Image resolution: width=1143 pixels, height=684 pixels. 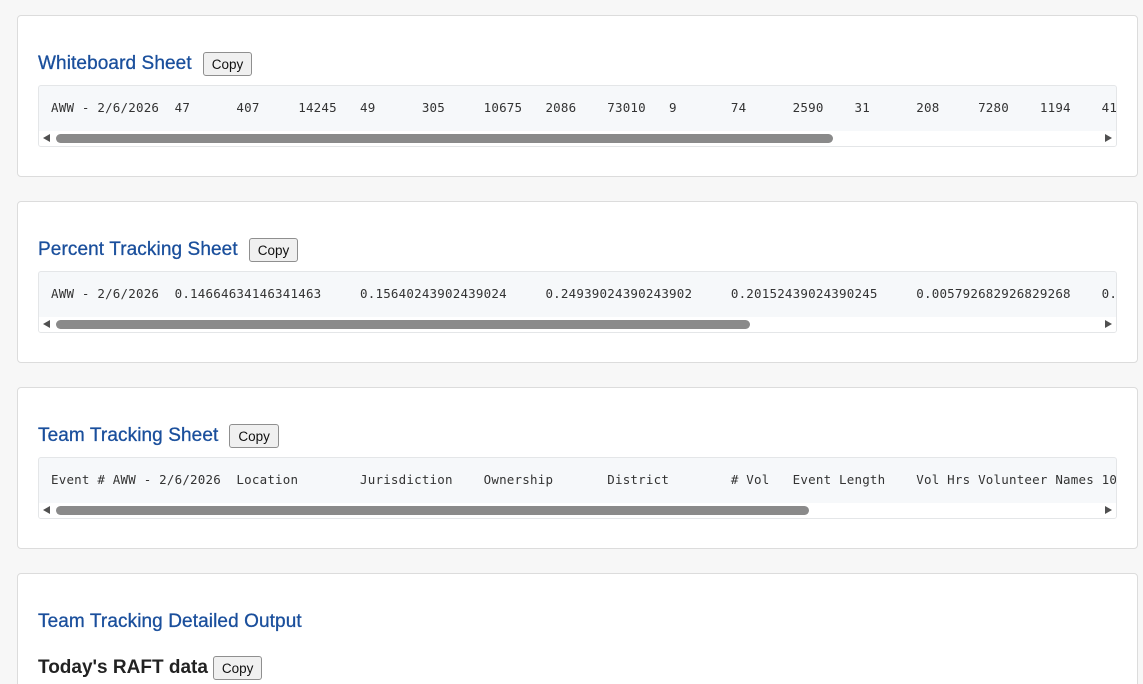 I want to click on whiteboard-copy-button: Copy, so click(x=227, y=64).